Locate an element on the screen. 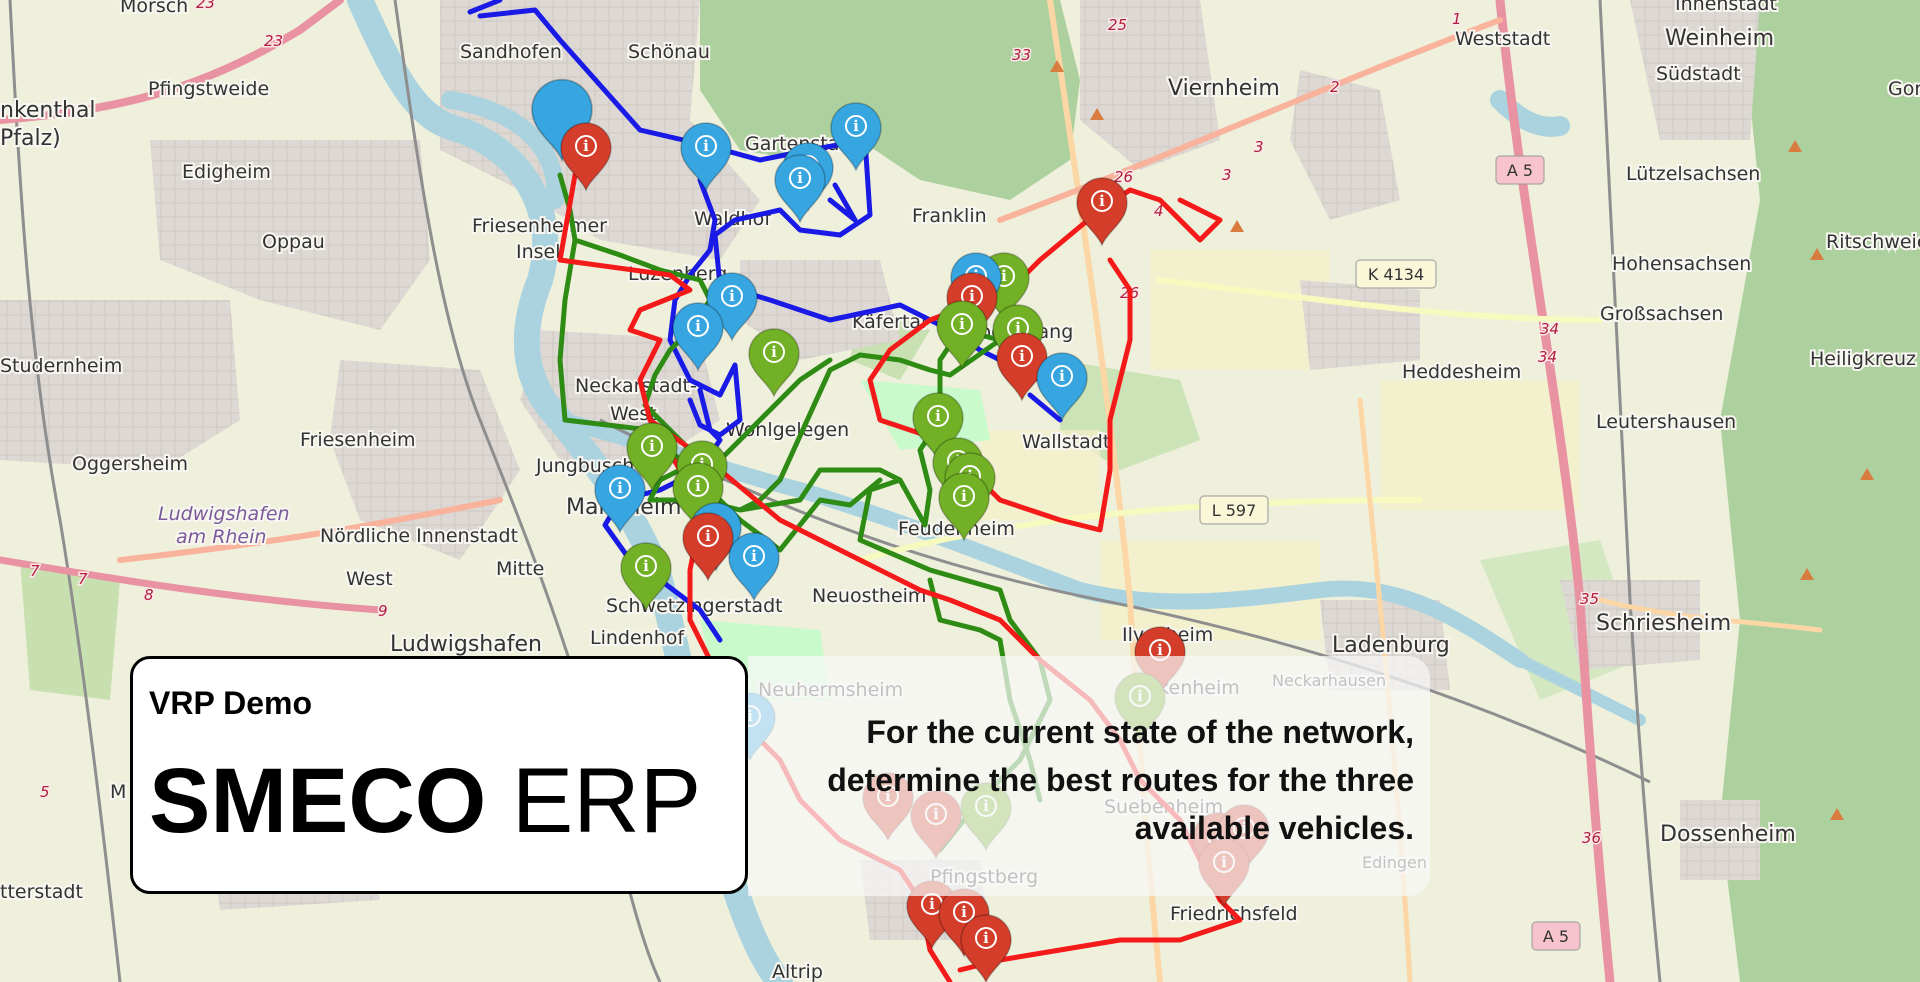 The height and width of the screenshot is (982, 1920). place-label: Oggersheim is located at coordinates (130, 464).